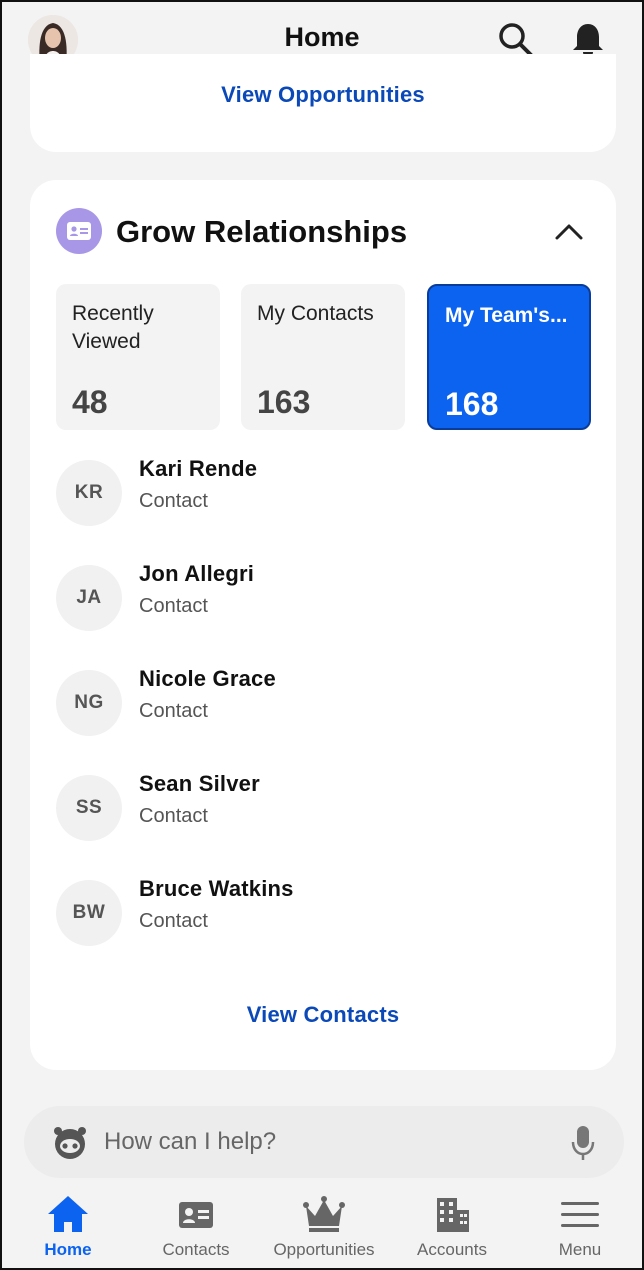 This screenshot has height=1270, width=644. Describe the element at coordinates (198, 468) in the screenshot. I see `contact-name: Kari Rende` at that location.